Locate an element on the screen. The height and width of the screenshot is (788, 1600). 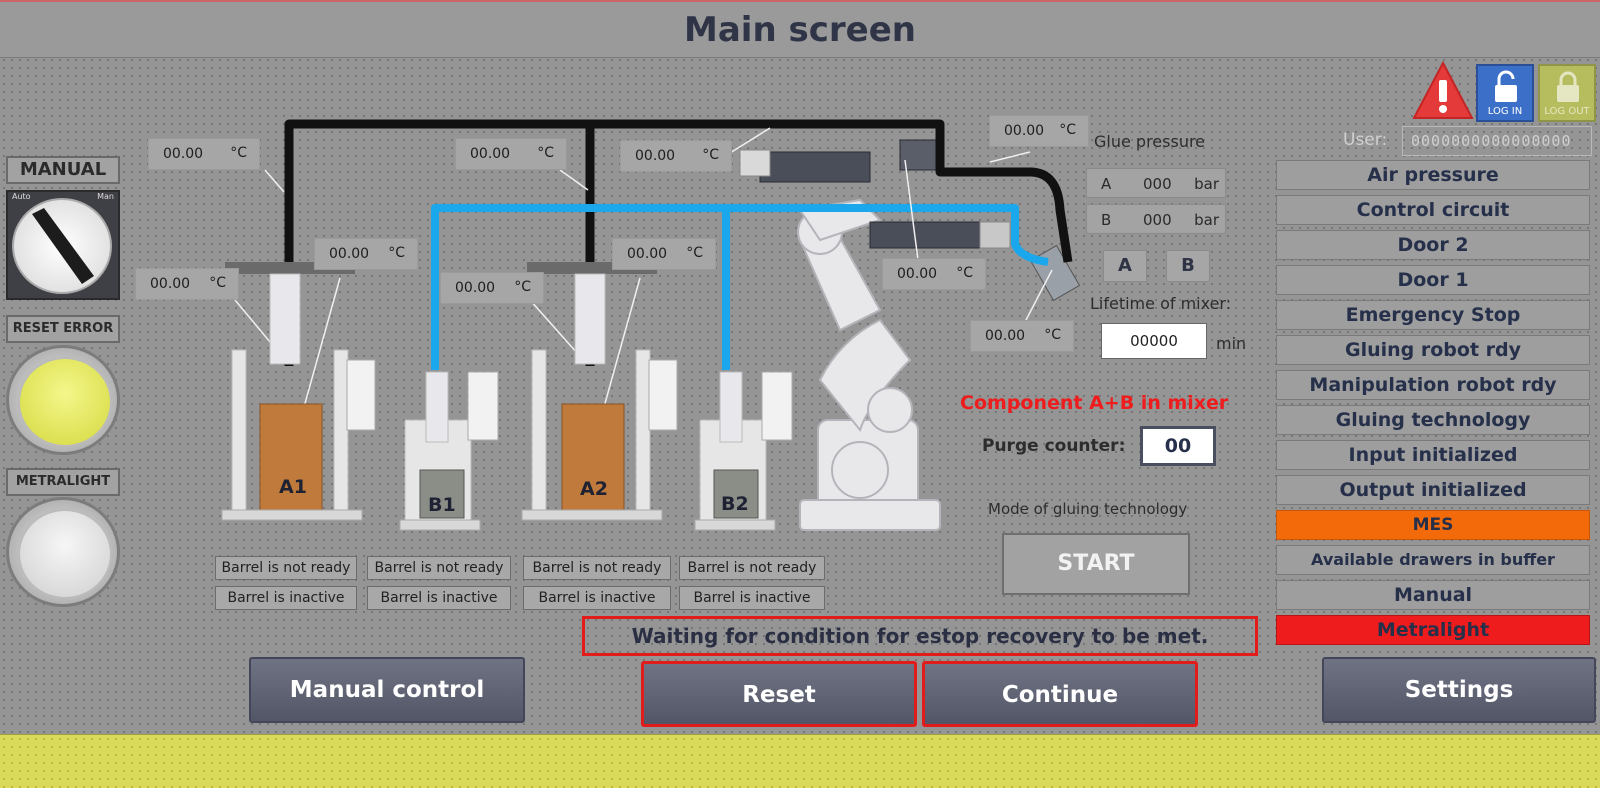
footer-alarm-bar is located at coordinates (800, 761).